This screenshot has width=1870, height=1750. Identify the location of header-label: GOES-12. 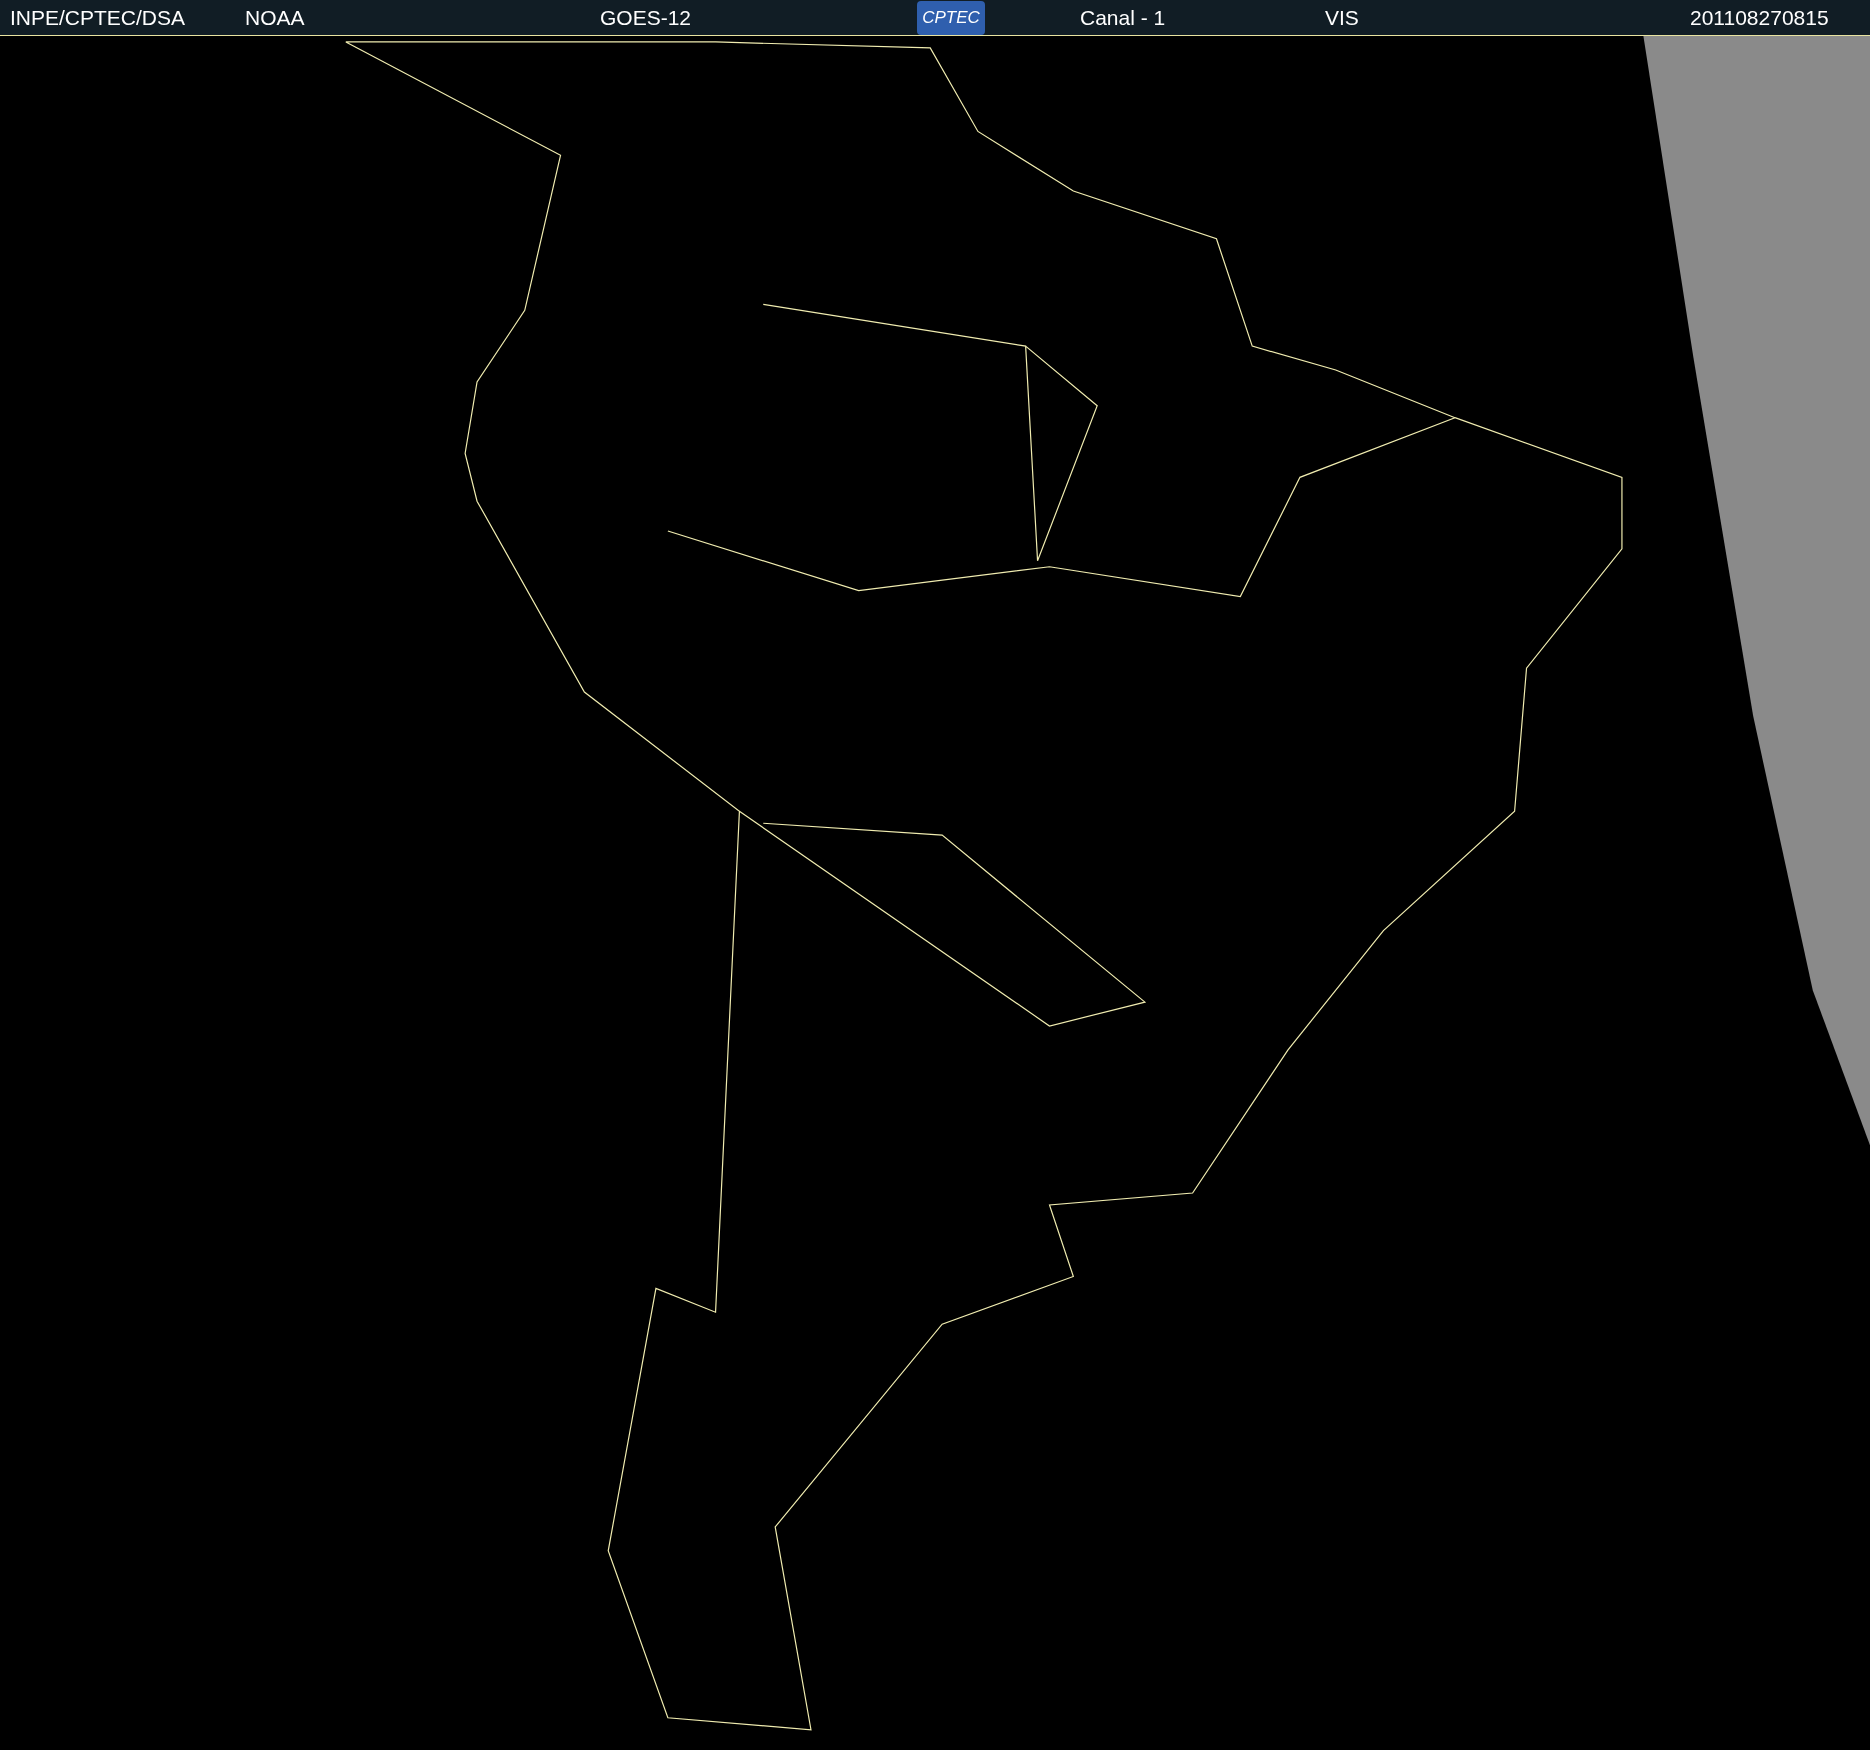
(646, 18).